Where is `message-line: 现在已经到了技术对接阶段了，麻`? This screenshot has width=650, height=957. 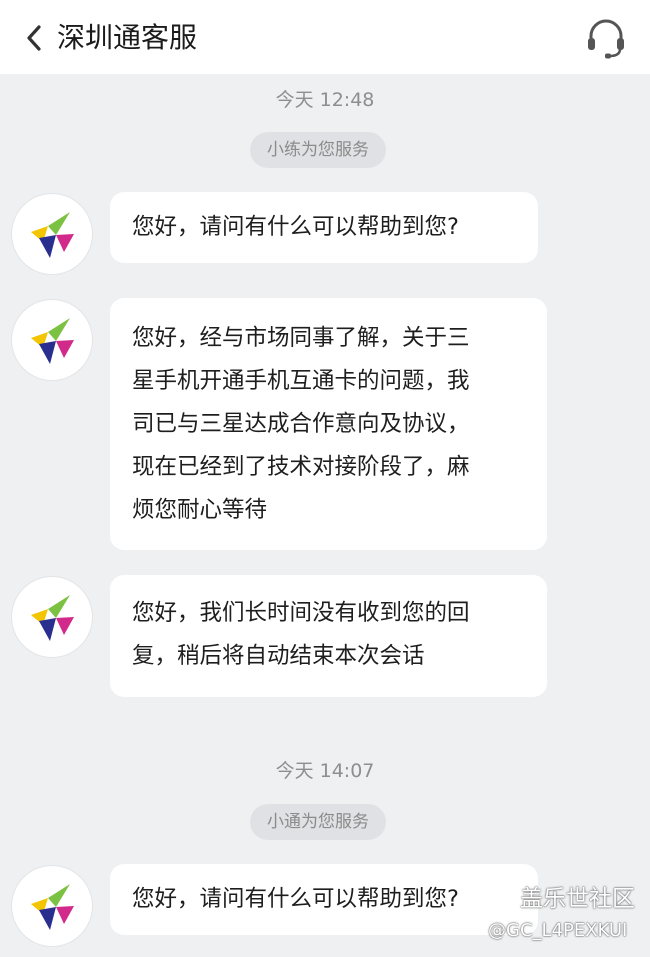 message-line: 现在已经到了技术对接阶段了，麻 is located at coordinates (301, 467).